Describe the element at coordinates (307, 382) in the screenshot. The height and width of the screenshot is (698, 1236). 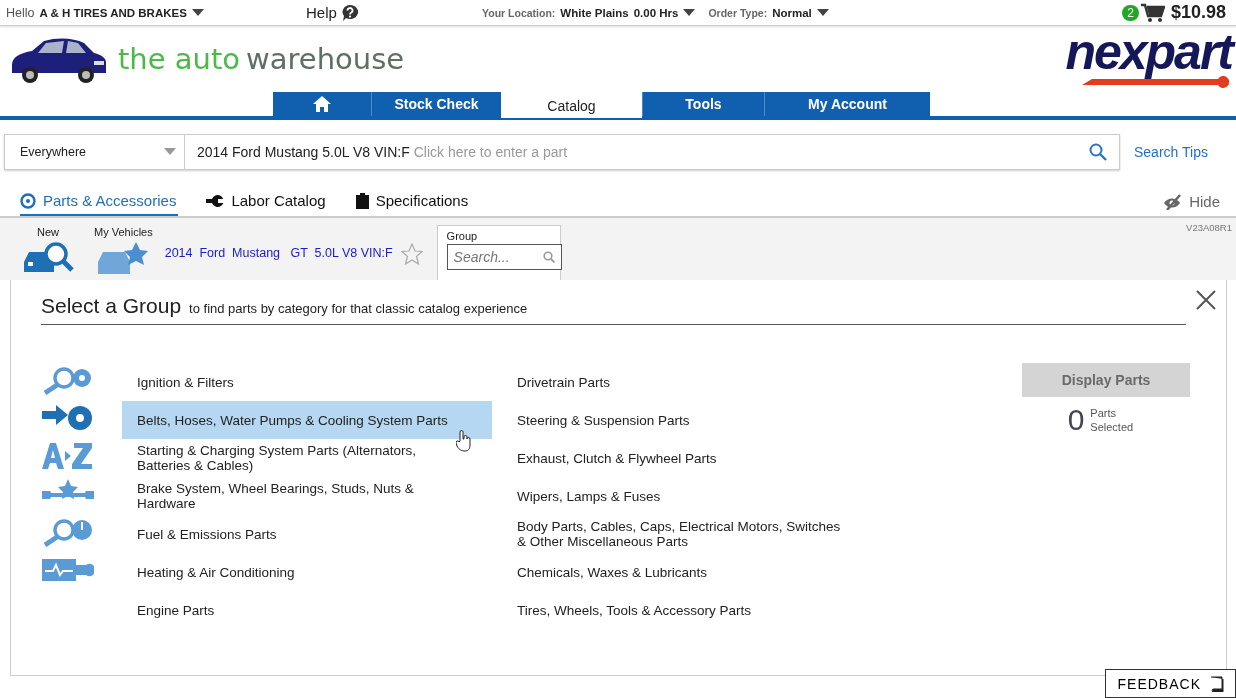
I see `group-item: Ignition & Filters` at that location.